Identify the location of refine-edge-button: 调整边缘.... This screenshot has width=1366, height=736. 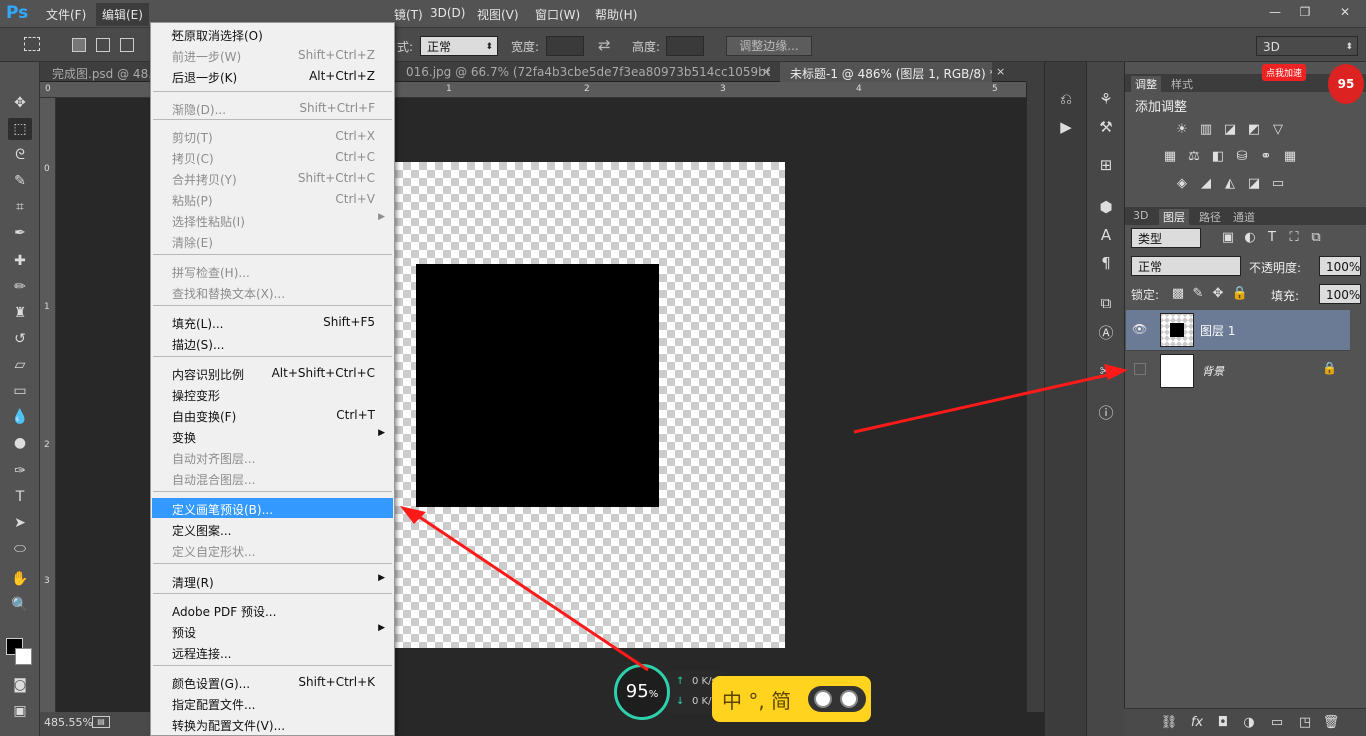
(769, 46).